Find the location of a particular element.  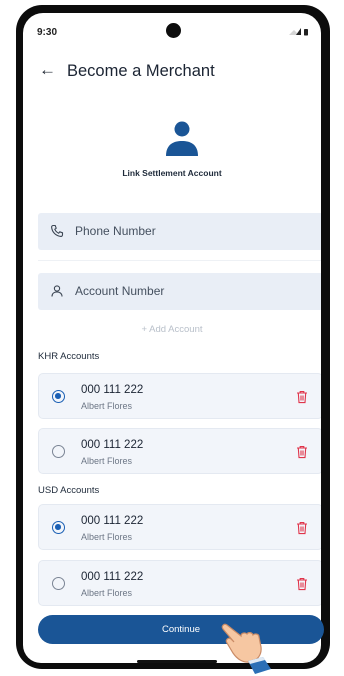

back-arrow-icon: ← is located at coordinates (47, 70).